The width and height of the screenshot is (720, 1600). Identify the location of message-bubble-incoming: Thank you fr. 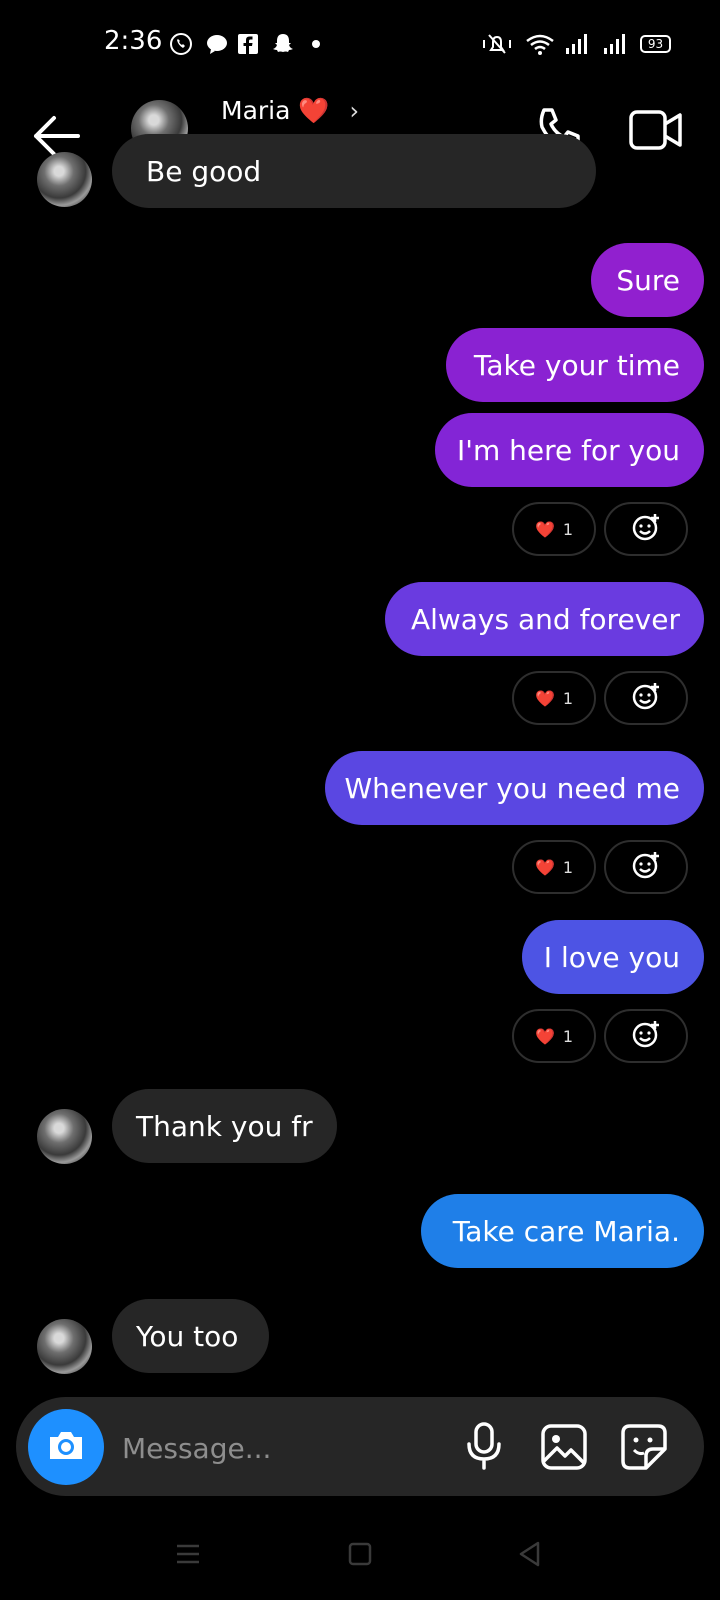
(224, 1126).